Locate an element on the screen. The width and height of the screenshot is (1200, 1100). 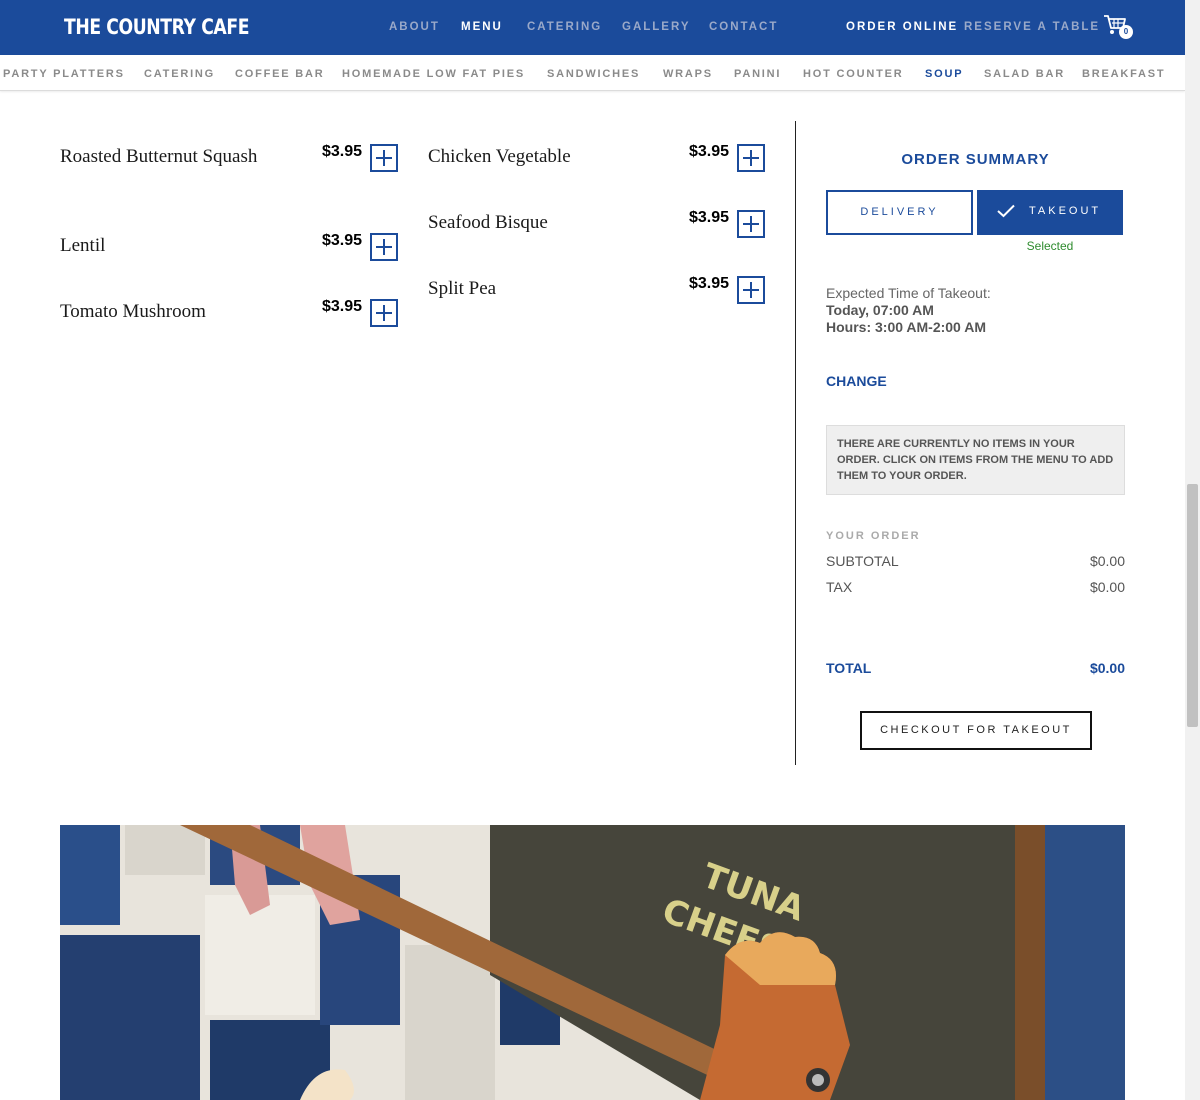
nav-menu: MENU is located at coordinates (482, 27).